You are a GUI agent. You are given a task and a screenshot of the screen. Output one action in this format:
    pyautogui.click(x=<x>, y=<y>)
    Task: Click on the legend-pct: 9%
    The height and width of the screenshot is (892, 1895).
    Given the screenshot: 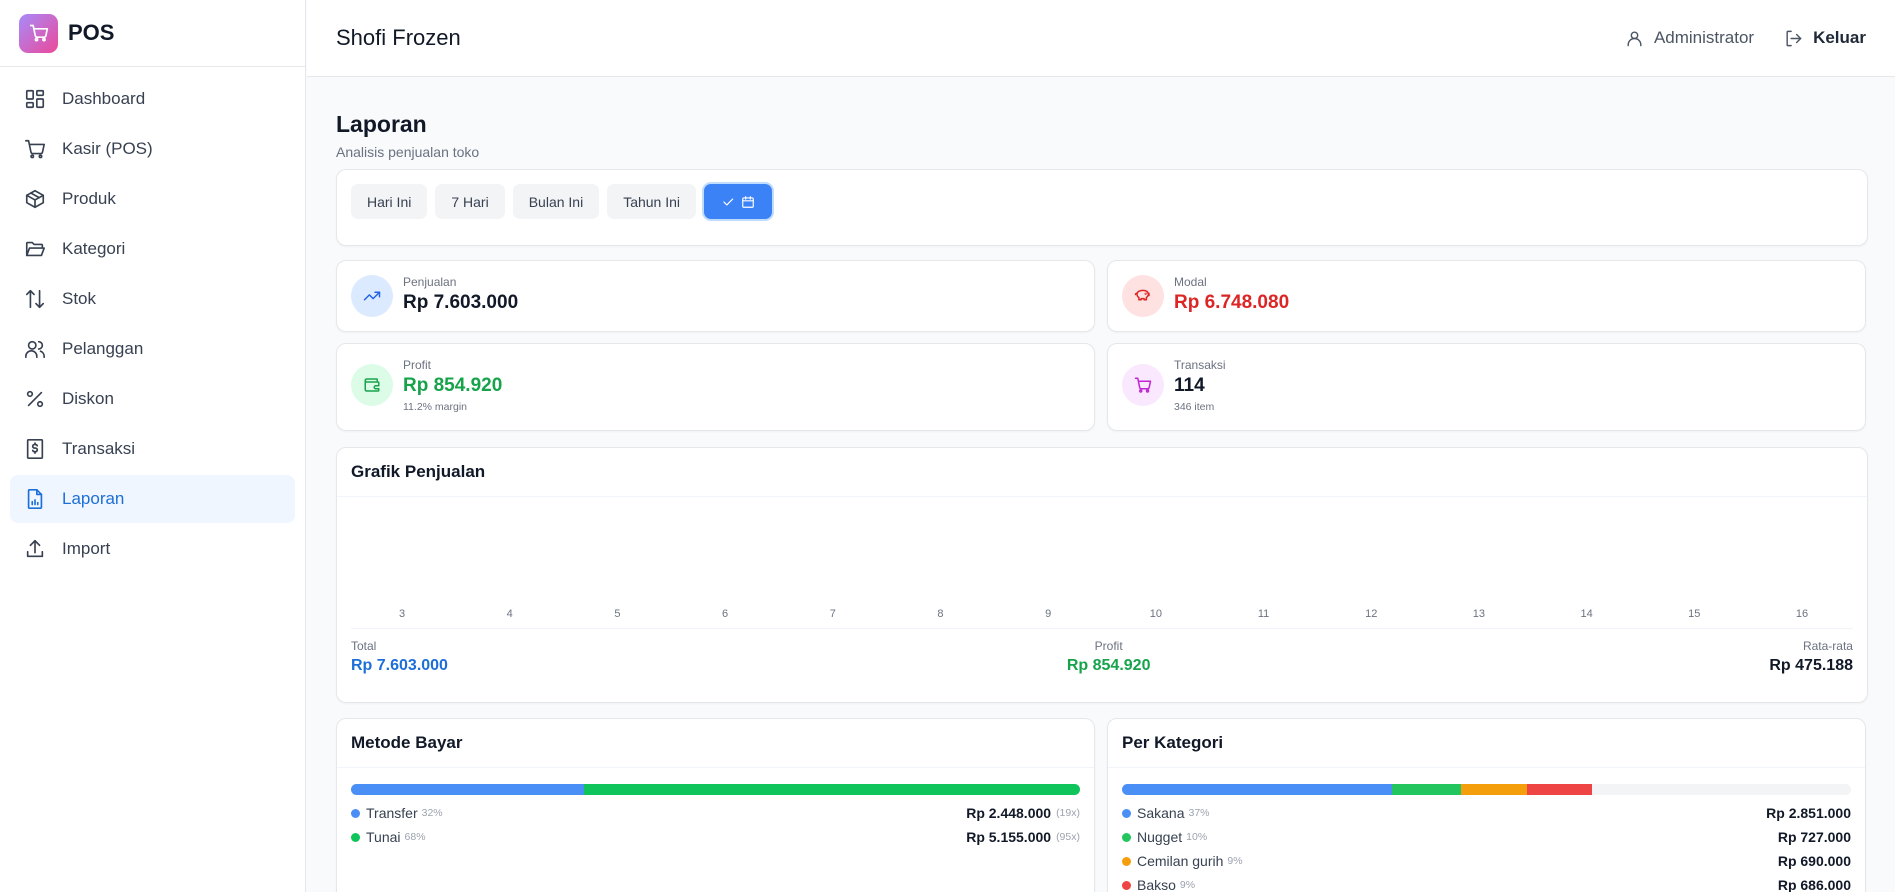 What is the action you would take?
    pyautogui.click(x=1235, y=861)
    